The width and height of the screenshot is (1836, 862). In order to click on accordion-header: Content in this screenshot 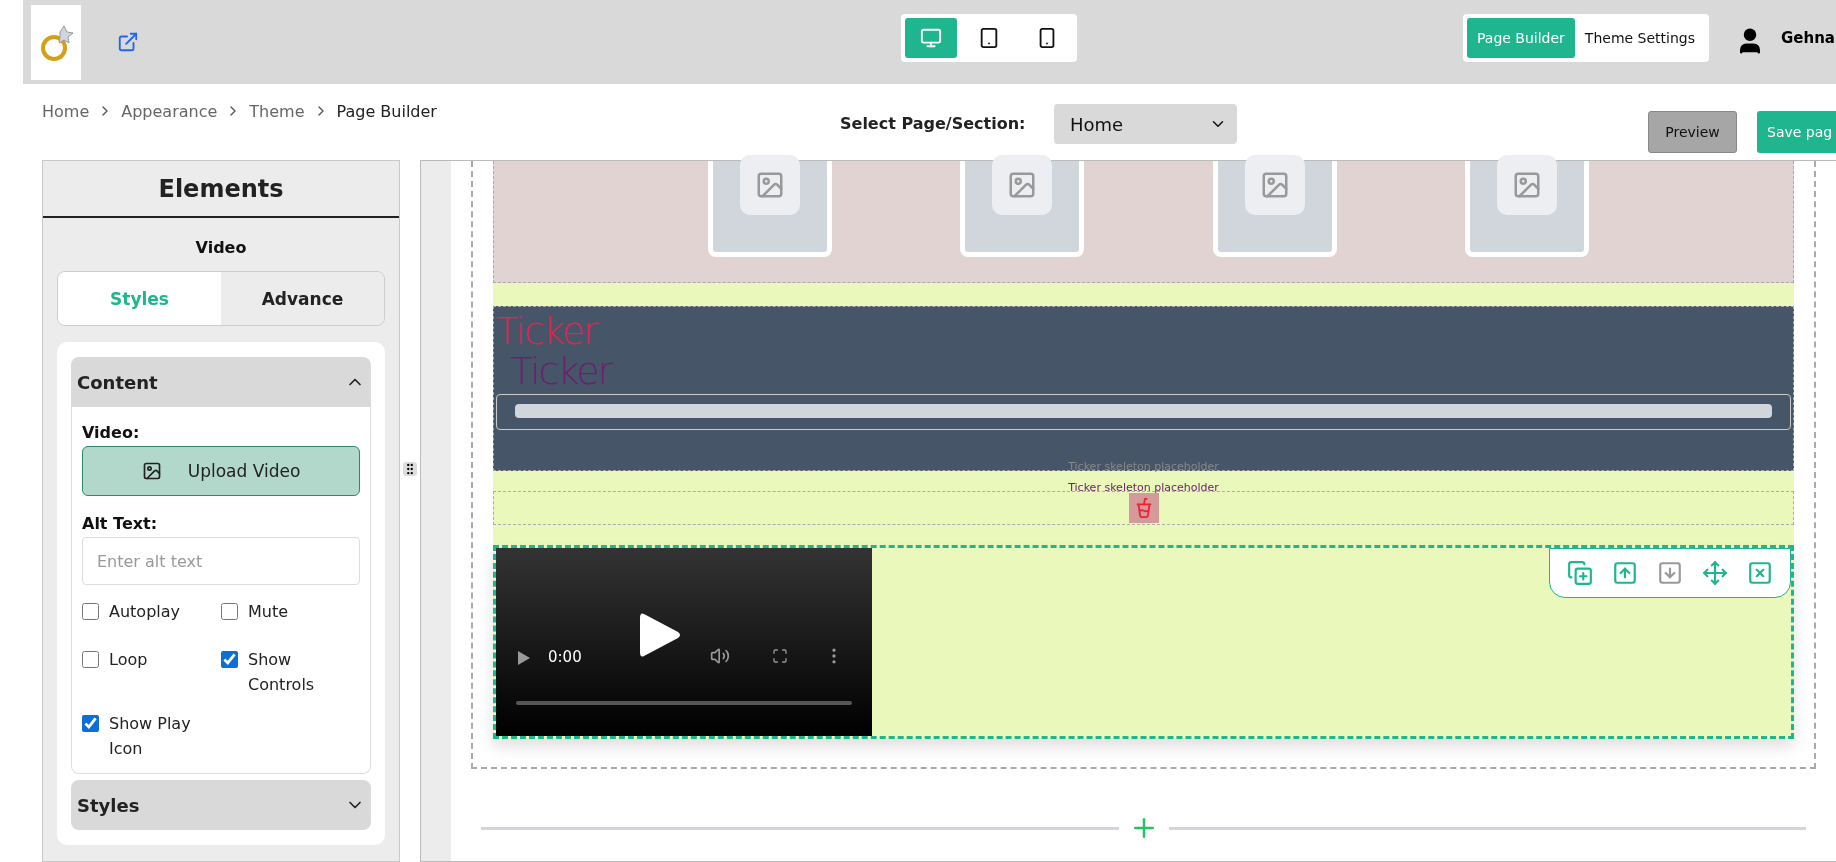, I will do `click(221, 382)`.